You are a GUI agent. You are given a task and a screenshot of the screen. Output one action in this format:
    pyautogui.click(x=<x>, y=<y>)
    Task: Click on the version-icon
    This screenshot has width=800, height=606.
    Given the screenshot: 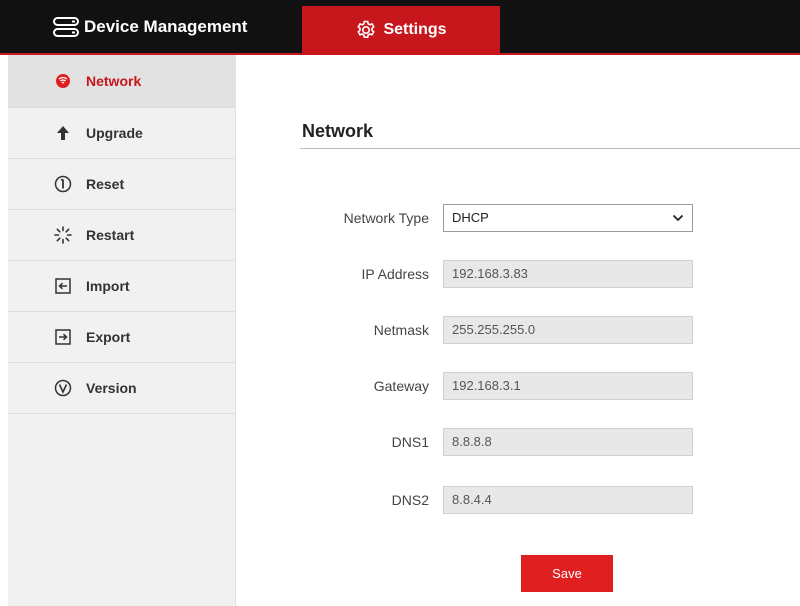 What is the action you would take?
    pyautogui.click(x=63, y=388)
    